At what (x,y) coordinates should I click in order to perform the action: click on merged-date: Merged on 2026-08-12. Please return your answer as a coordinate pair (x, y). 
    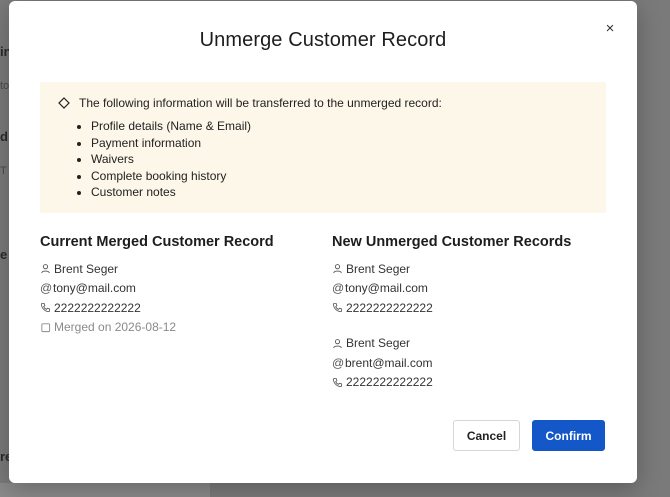
    Looking at the image, I should click on (115, 327).